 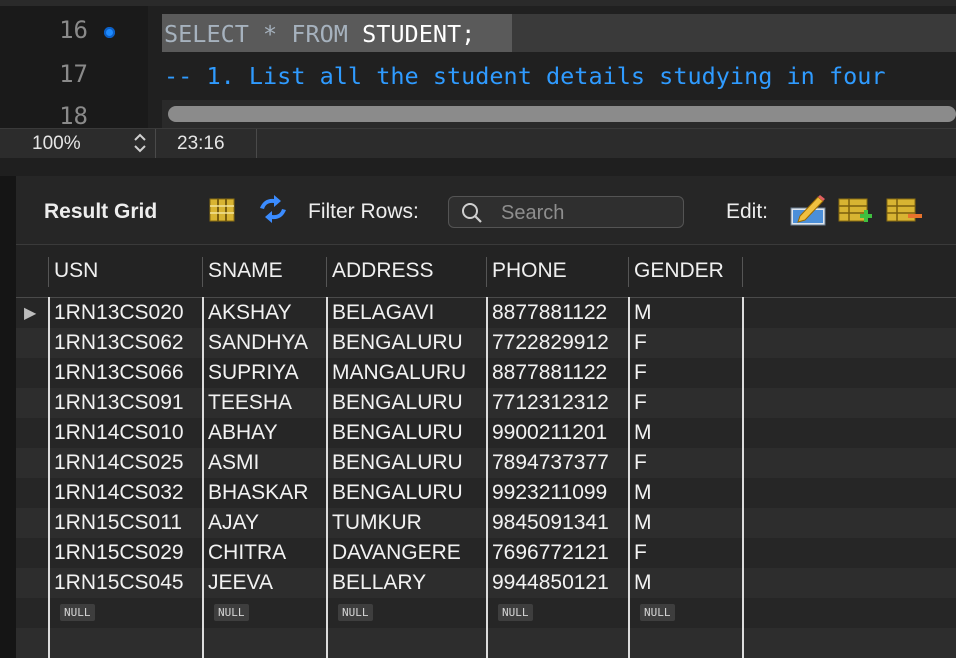 I want to click on filter-rows-label: Filter Rows:, so click(x=363, y=211).